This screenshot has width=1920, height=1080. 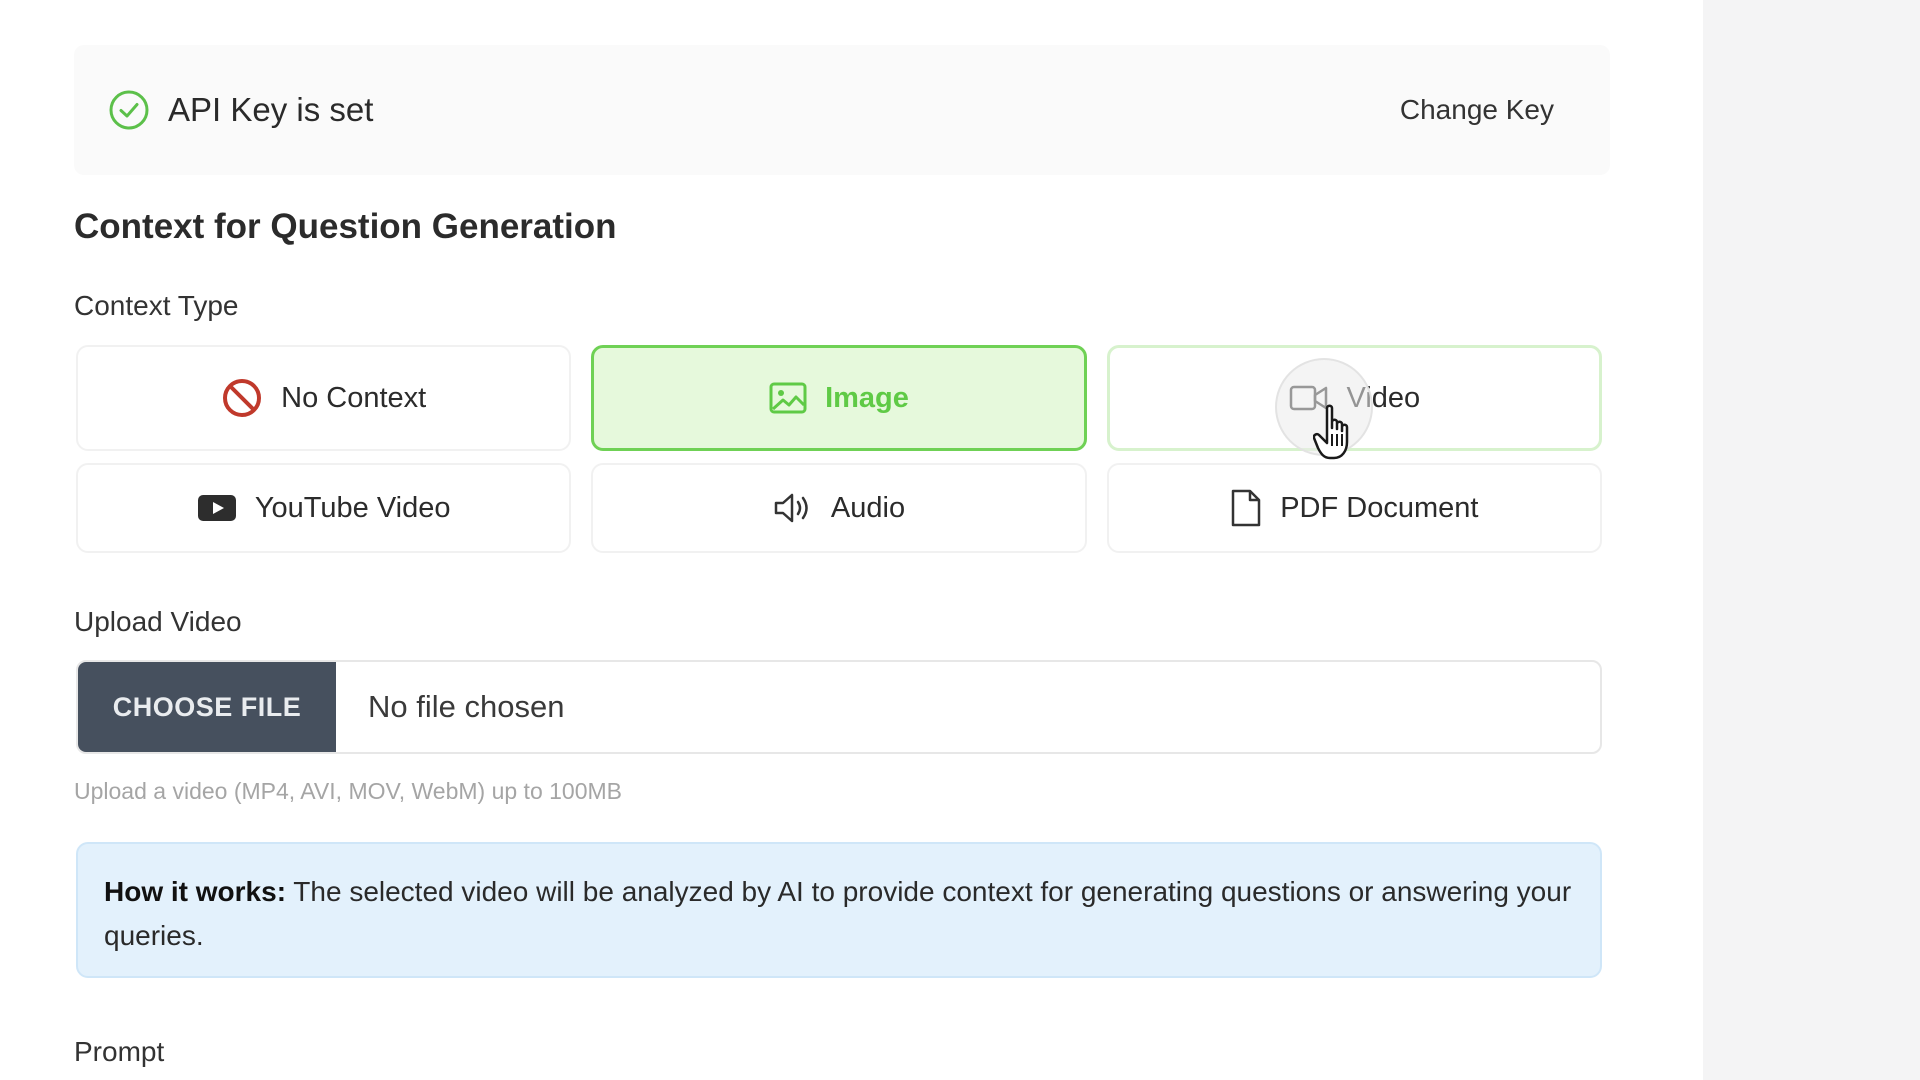 I want to click on context-option-audio: Audio, so click(x=839, y=508).